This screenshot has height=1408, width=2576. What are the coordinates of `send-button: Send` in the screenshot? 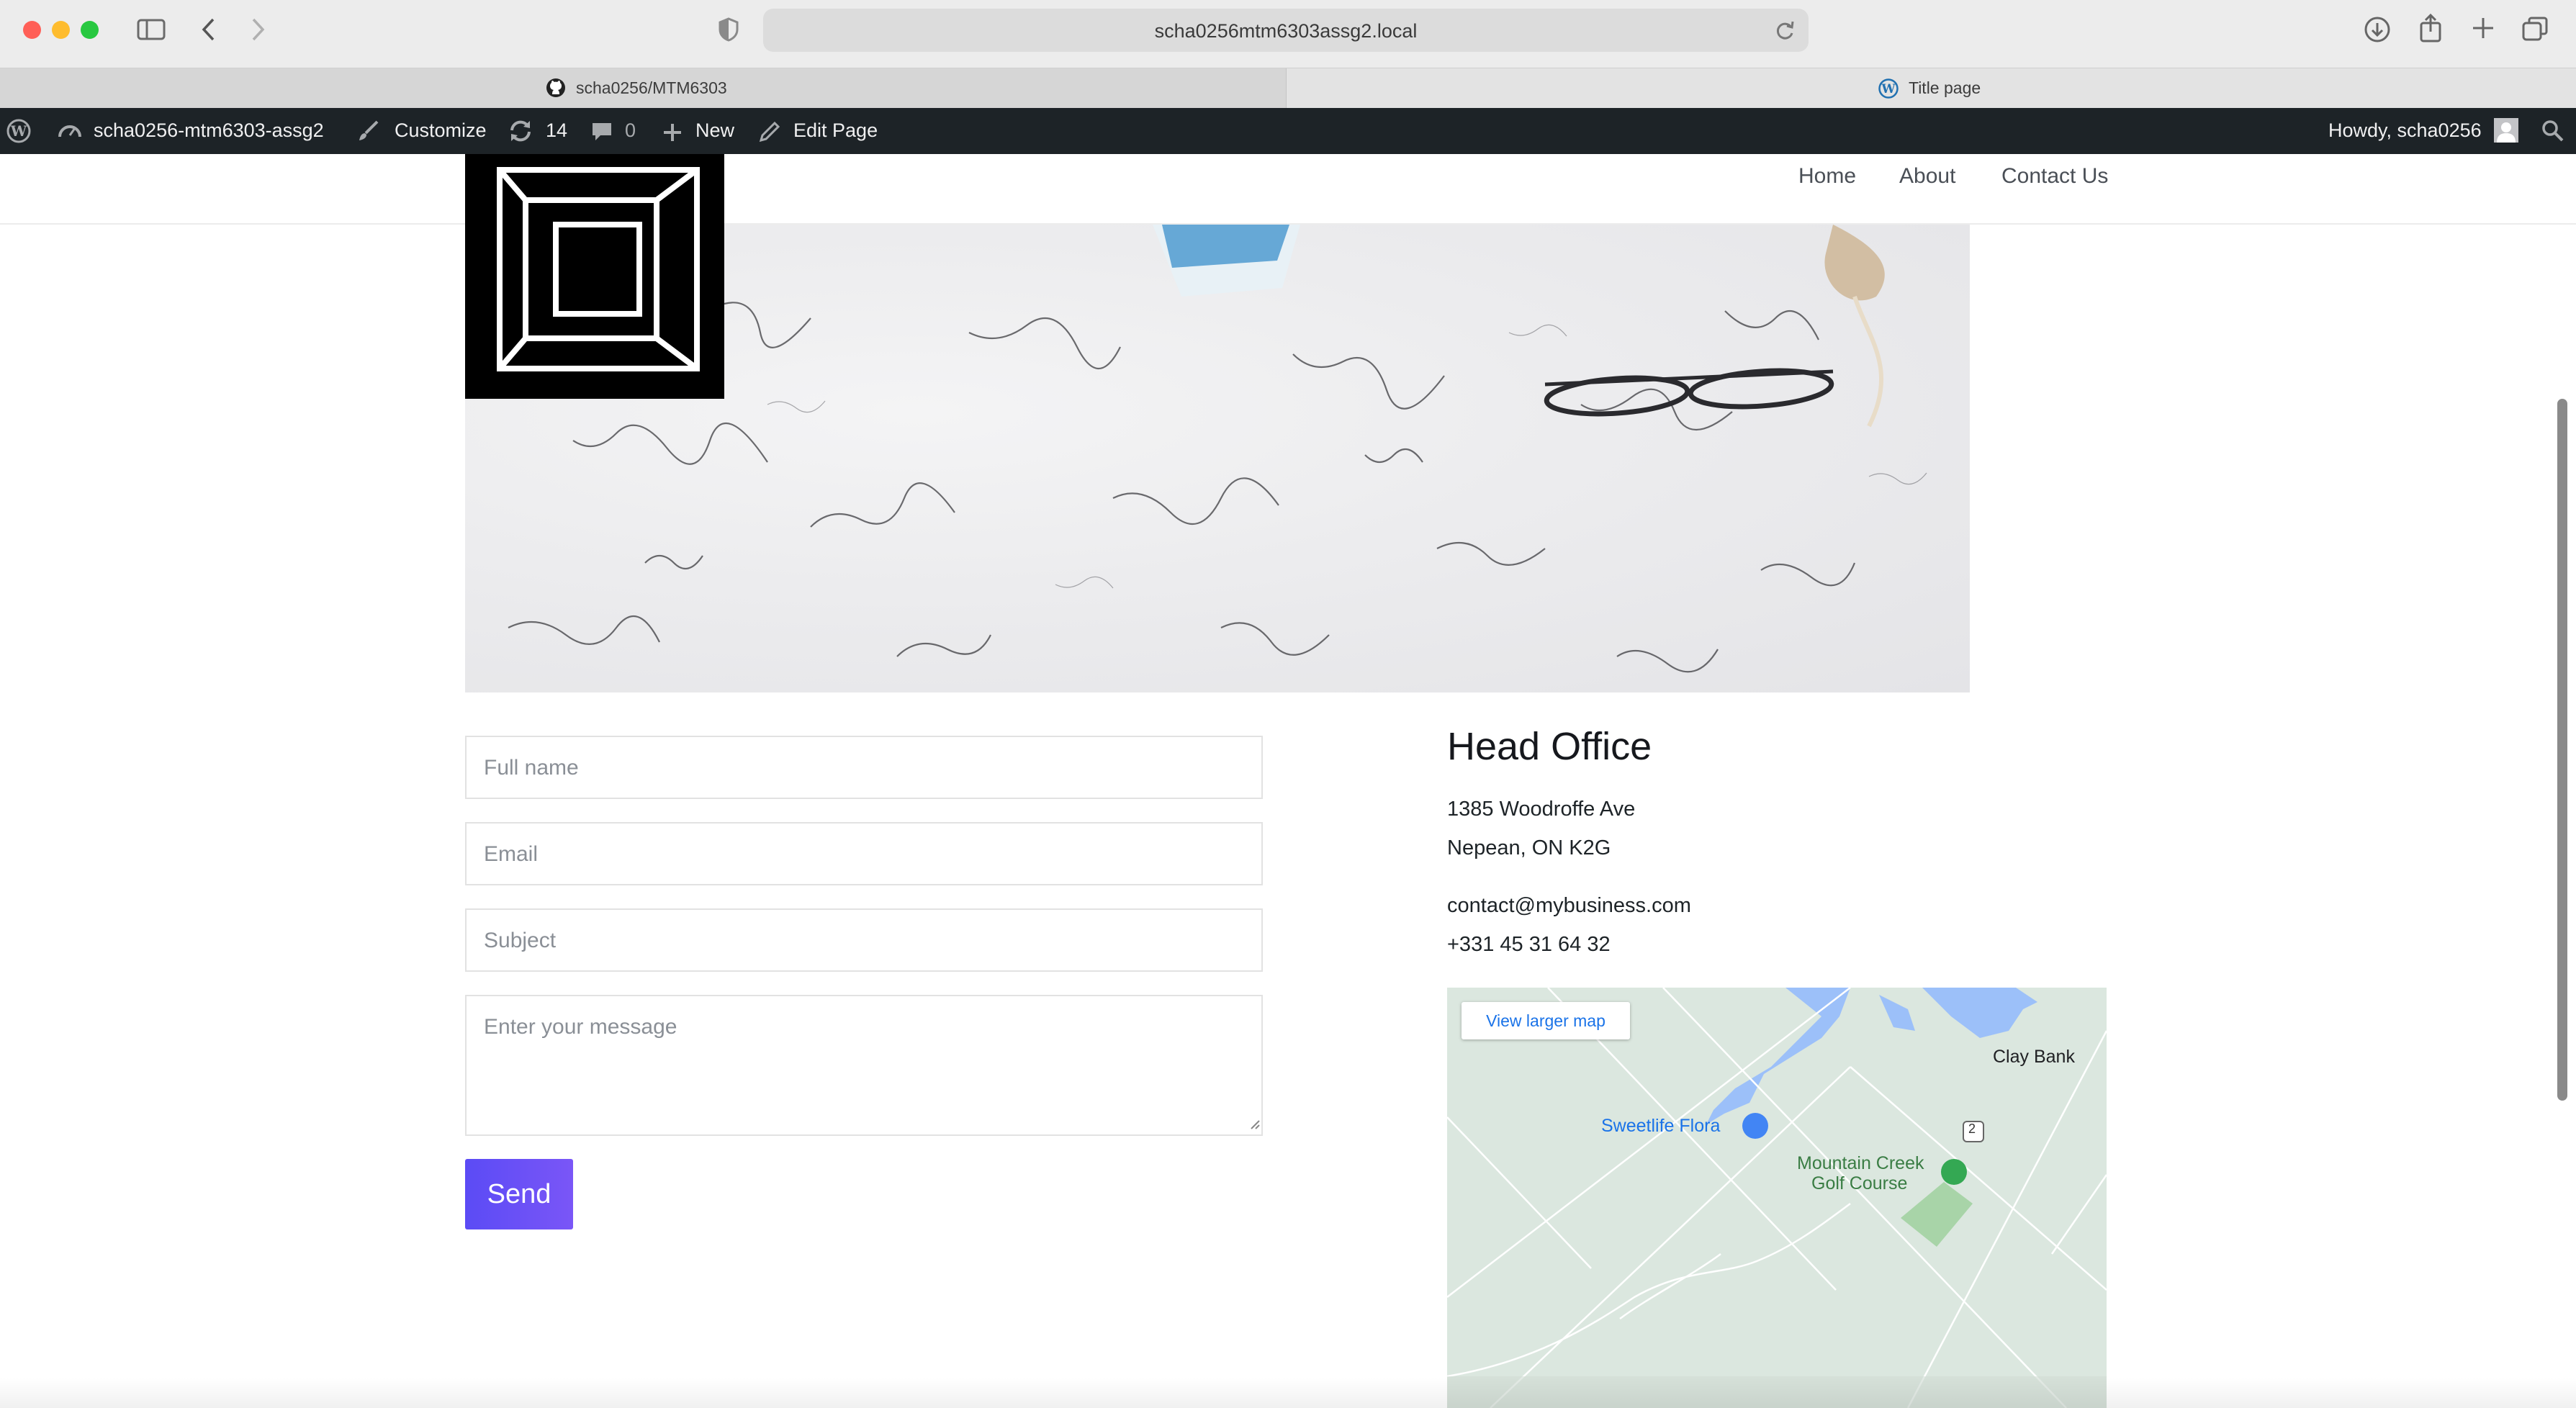 It's located at (519, 1194).